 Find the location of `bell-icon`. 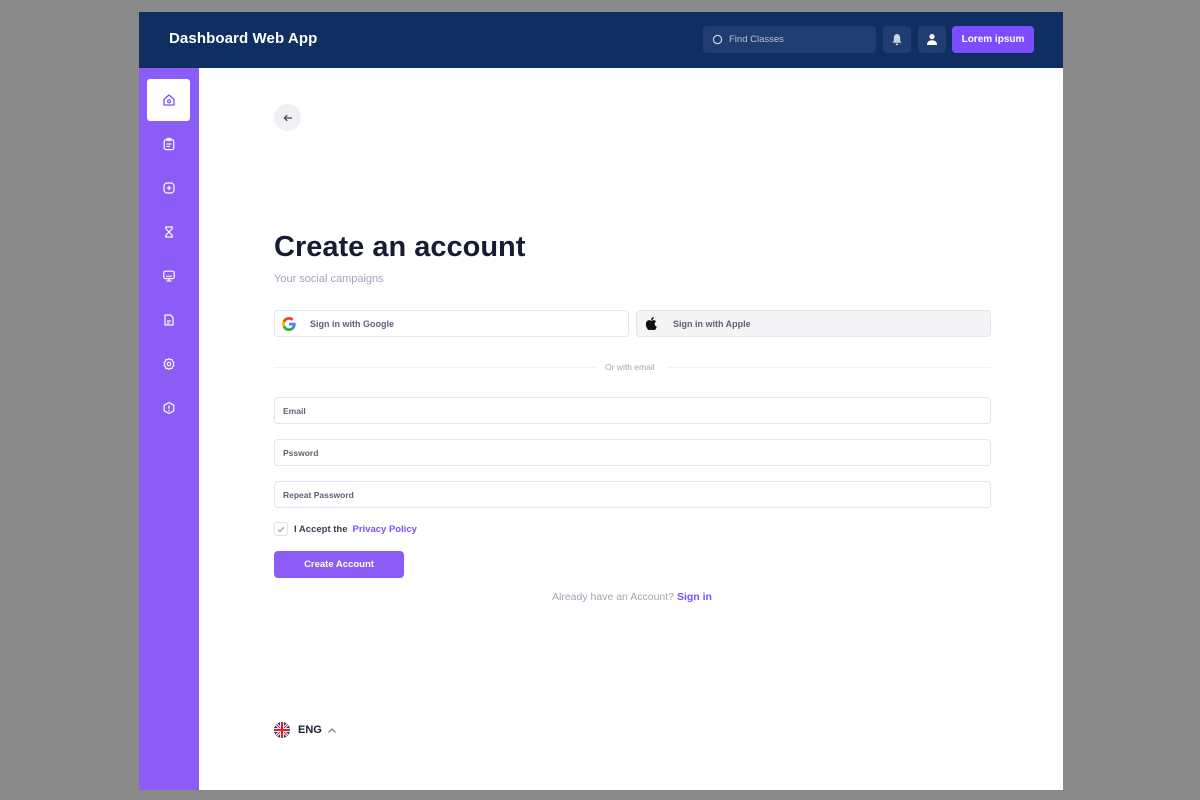

bell-icon is located at coordinates (897, 40).